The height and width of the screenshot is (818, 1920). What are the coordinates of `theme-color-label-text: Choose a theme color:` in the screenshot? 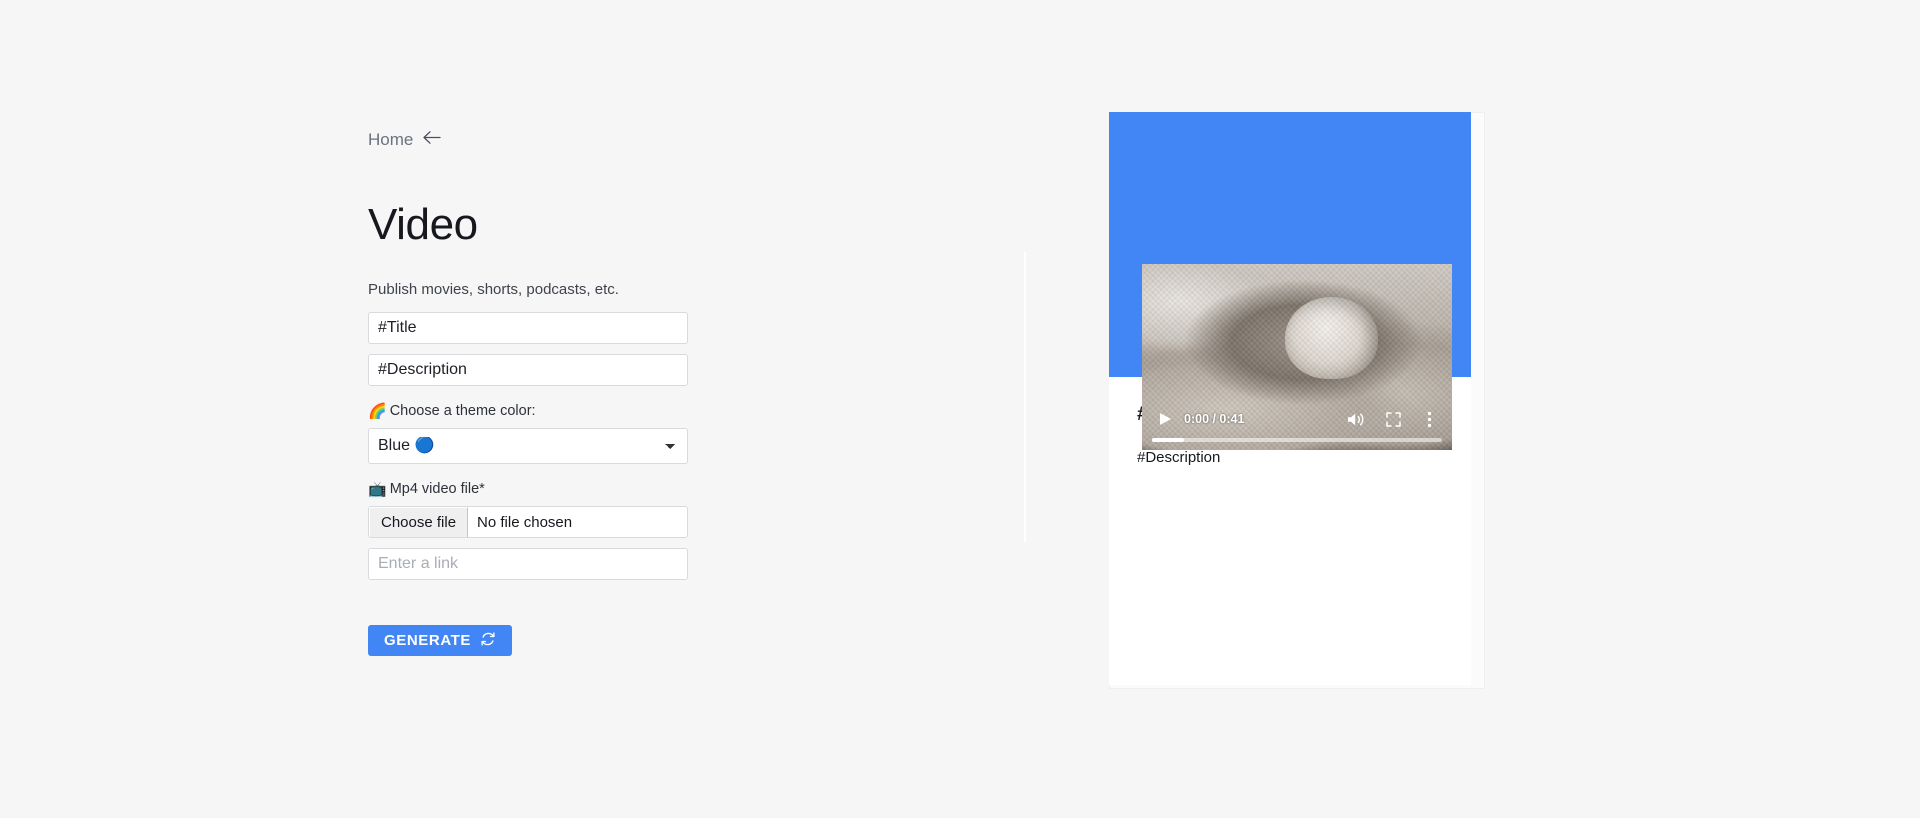 It's located at (462, 410).